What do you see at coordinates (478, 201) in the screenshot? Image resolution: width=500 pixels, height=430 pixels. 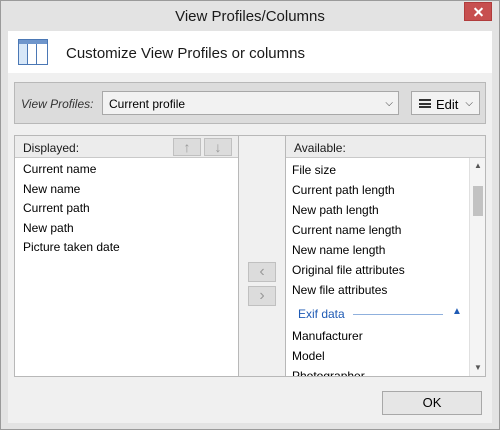 I see `scroll-thumb` at bounding box center [478, 201].